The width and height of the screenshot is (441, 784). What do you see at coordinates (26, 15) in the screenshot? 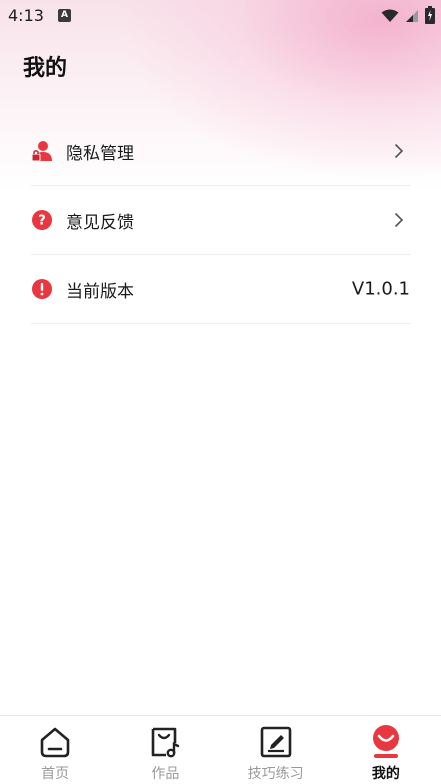
I see `status-time: 4:13` at bounding box center [26, 15].